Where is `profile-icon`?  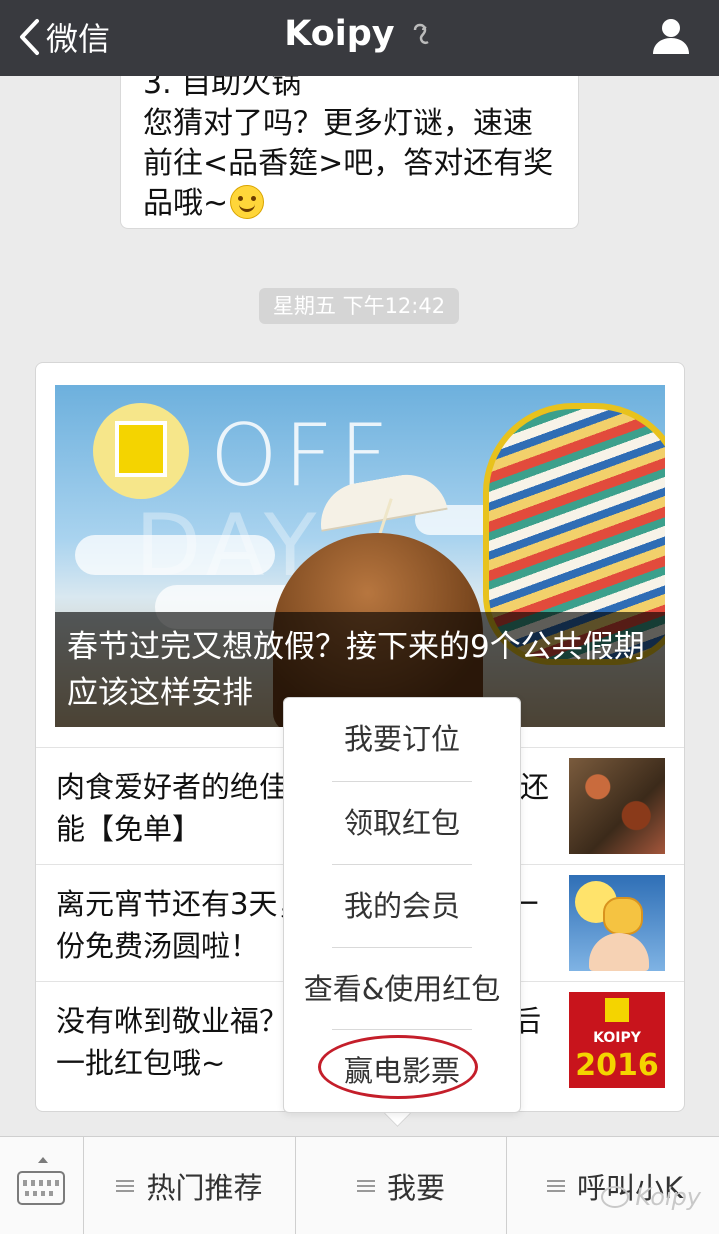 profile-icon is located at coordinates (671, 36).